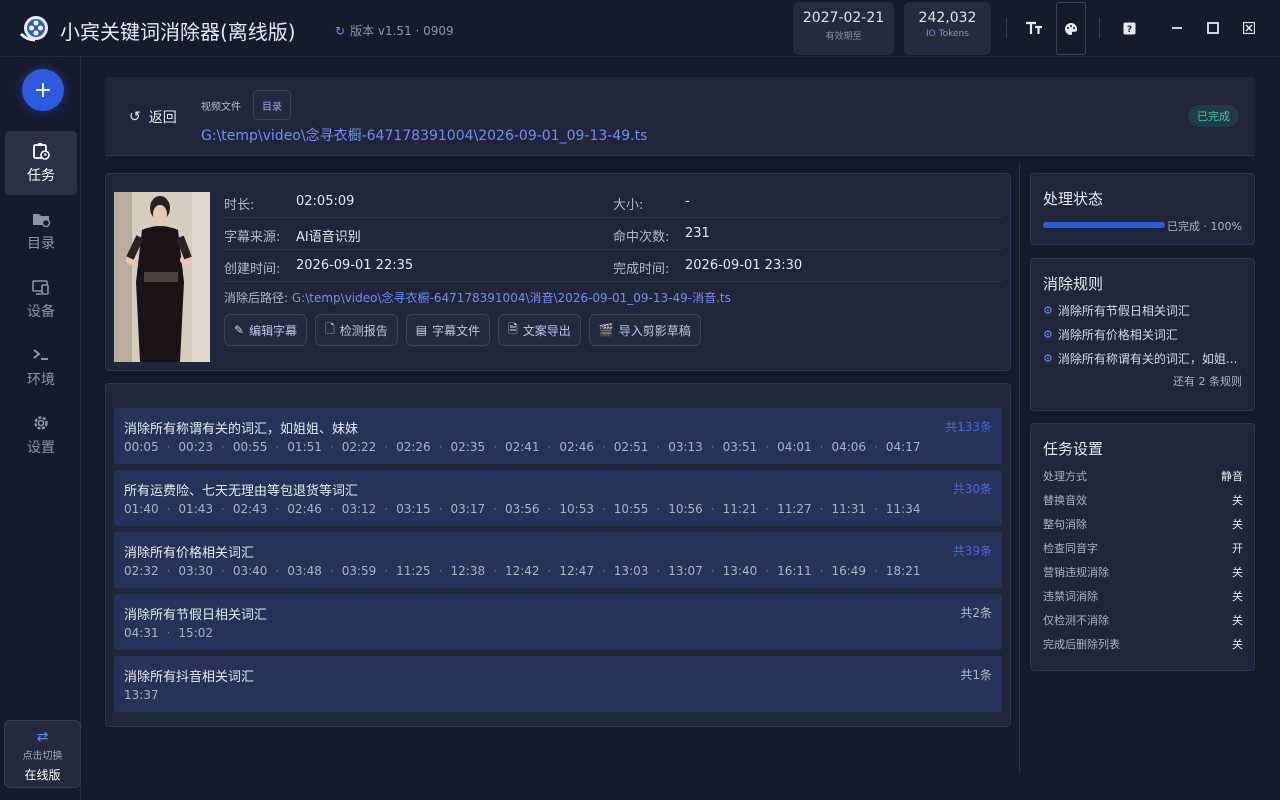  Describe the element at coordinates (359, 509) in the screenshot. I see `timestamp: 03:12` at that location.